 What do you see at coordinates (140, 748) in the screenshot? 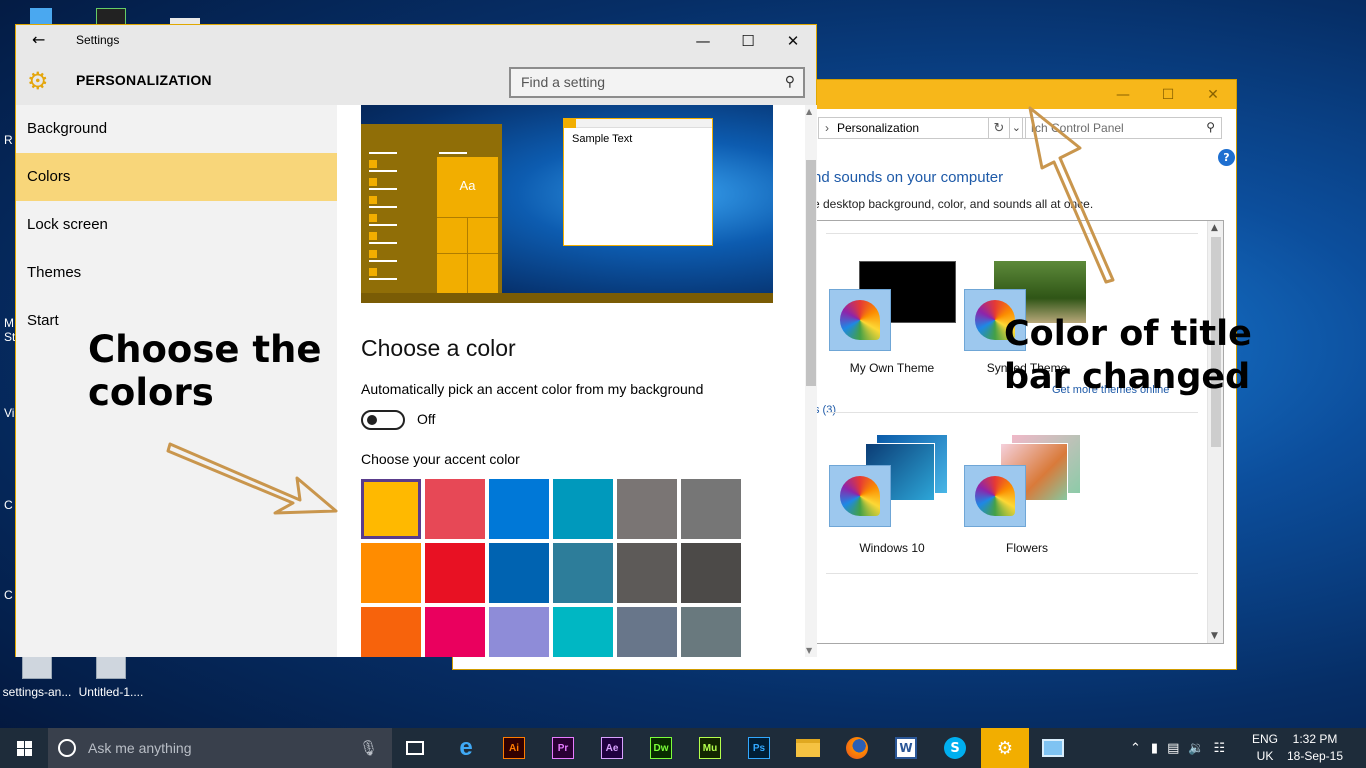
I see `cortana-placeholder: Ask me anything` at bounding box center [140, 748].